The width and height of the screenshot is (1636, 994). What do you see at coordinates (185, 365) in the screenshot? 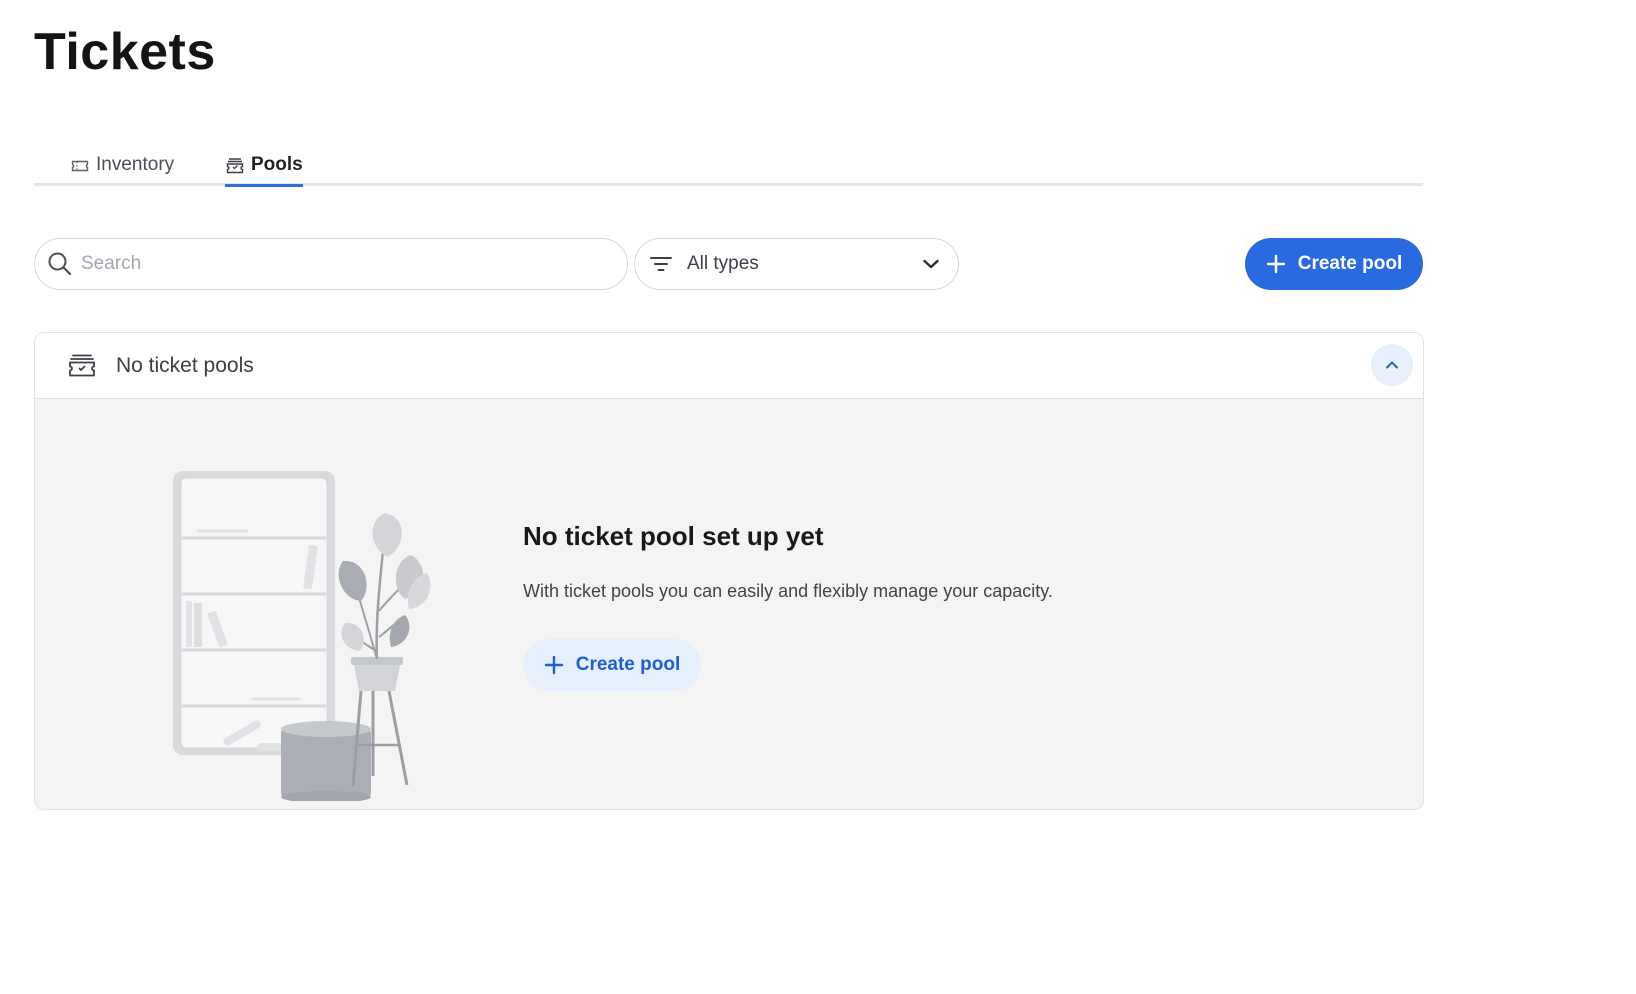
I see `panel-header-title: No ticket pools` at bounding box center [185, 365].